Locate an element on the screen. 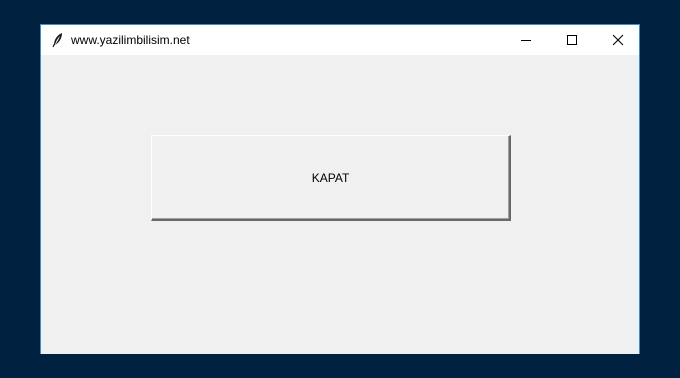 This screenshot has width=680, height=378. kapat-button: KAPAT is located at coordinates (331, 178).